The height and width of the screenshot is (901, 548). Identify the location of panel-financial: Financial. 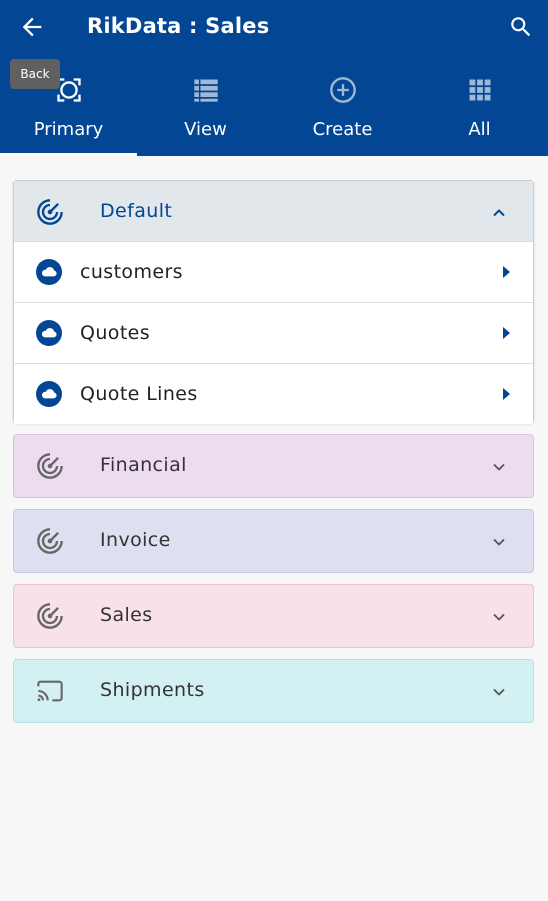
(273, 466).